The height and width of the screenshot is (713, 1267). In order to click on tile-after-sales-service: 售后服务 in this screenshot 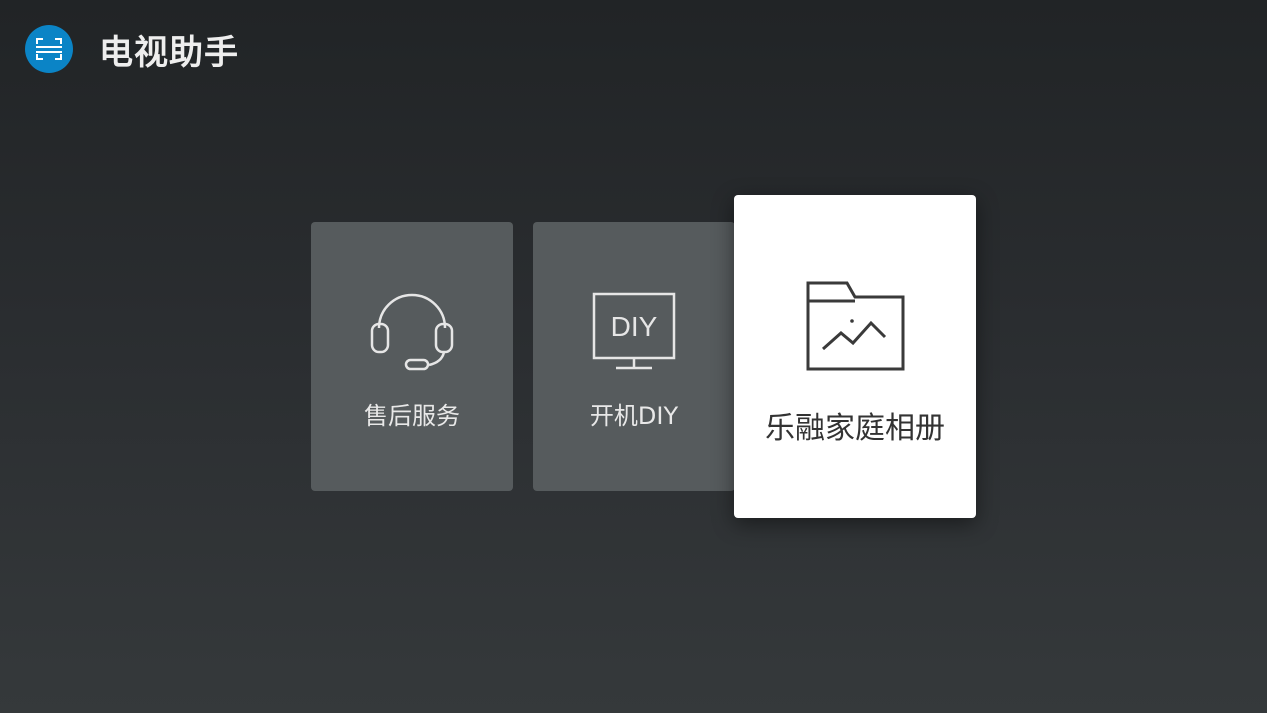, I will do `click(412, 356)`.